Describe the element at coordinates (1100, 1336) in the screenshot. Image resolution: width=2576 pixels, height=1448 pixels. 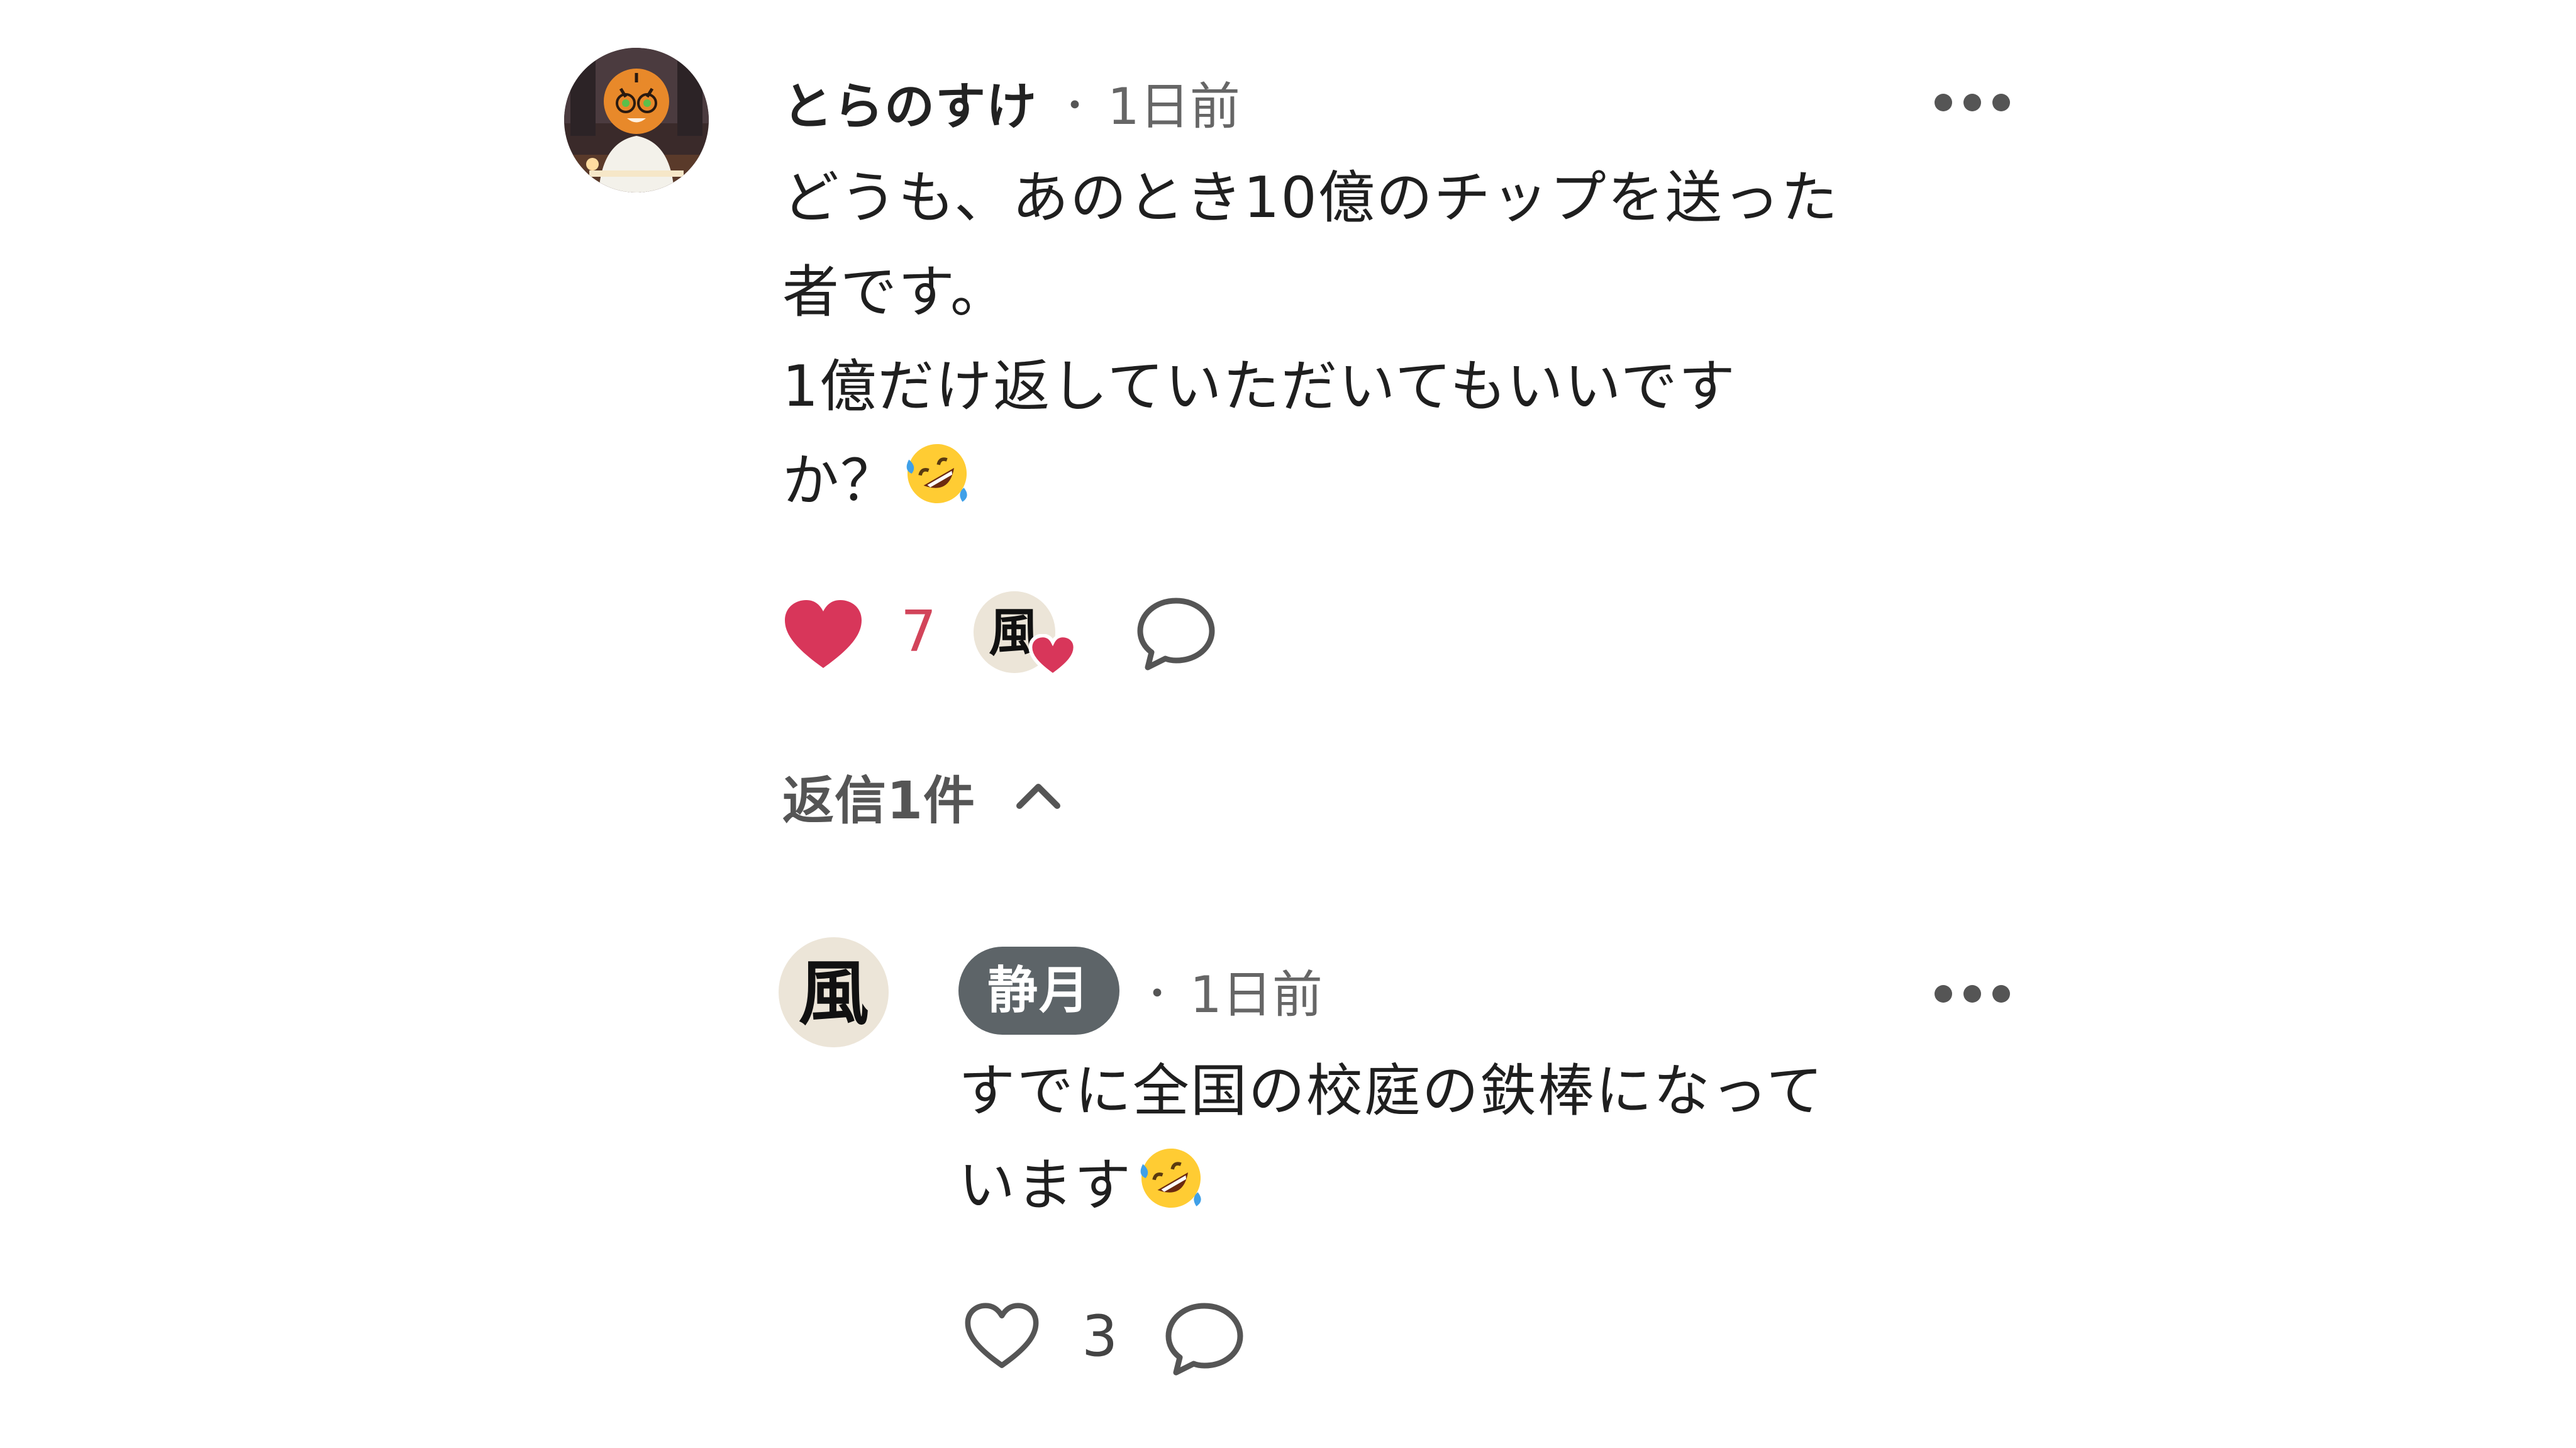
I see `like-count: 3` at that location.